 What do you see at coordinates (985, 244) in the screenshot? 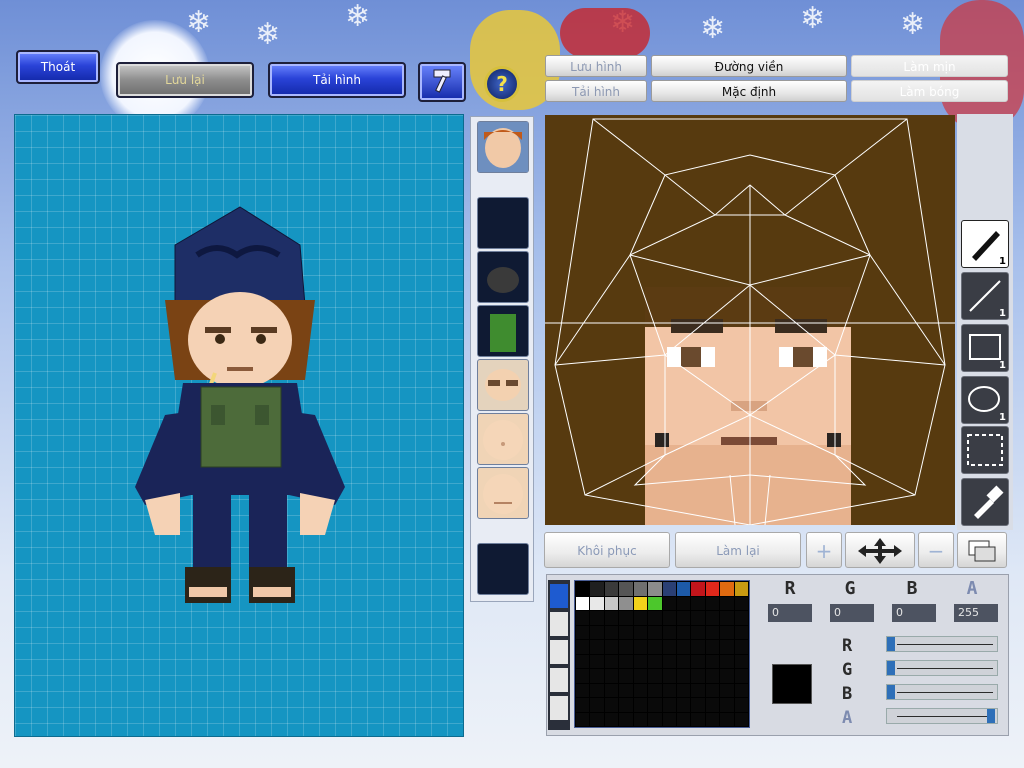
I see `brush-tool: 1` at bounding box center [985, 244].